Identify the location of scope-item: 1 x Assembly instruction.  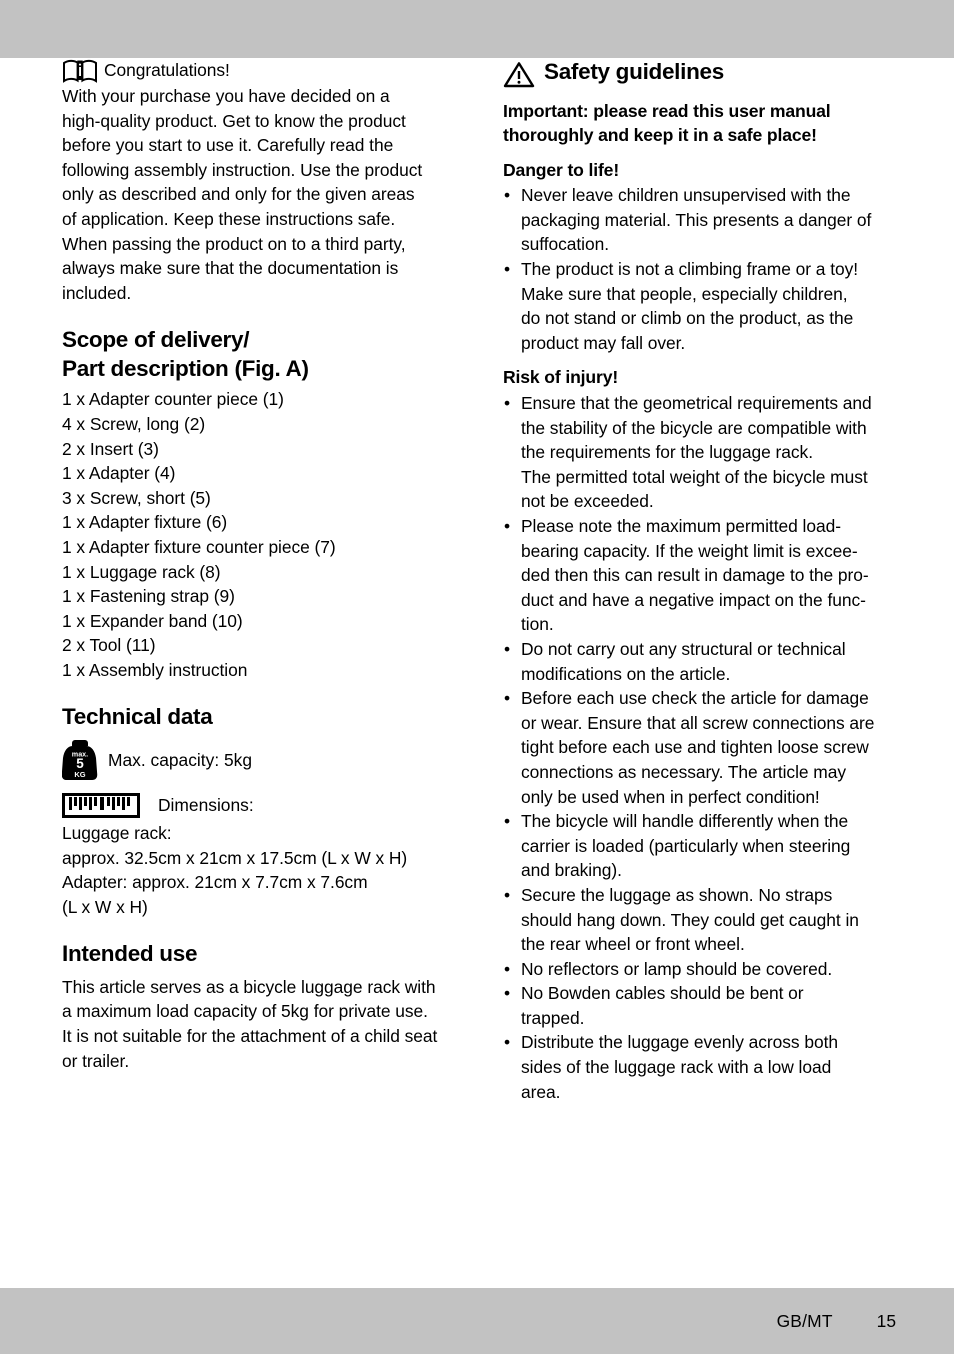
(155, 669).